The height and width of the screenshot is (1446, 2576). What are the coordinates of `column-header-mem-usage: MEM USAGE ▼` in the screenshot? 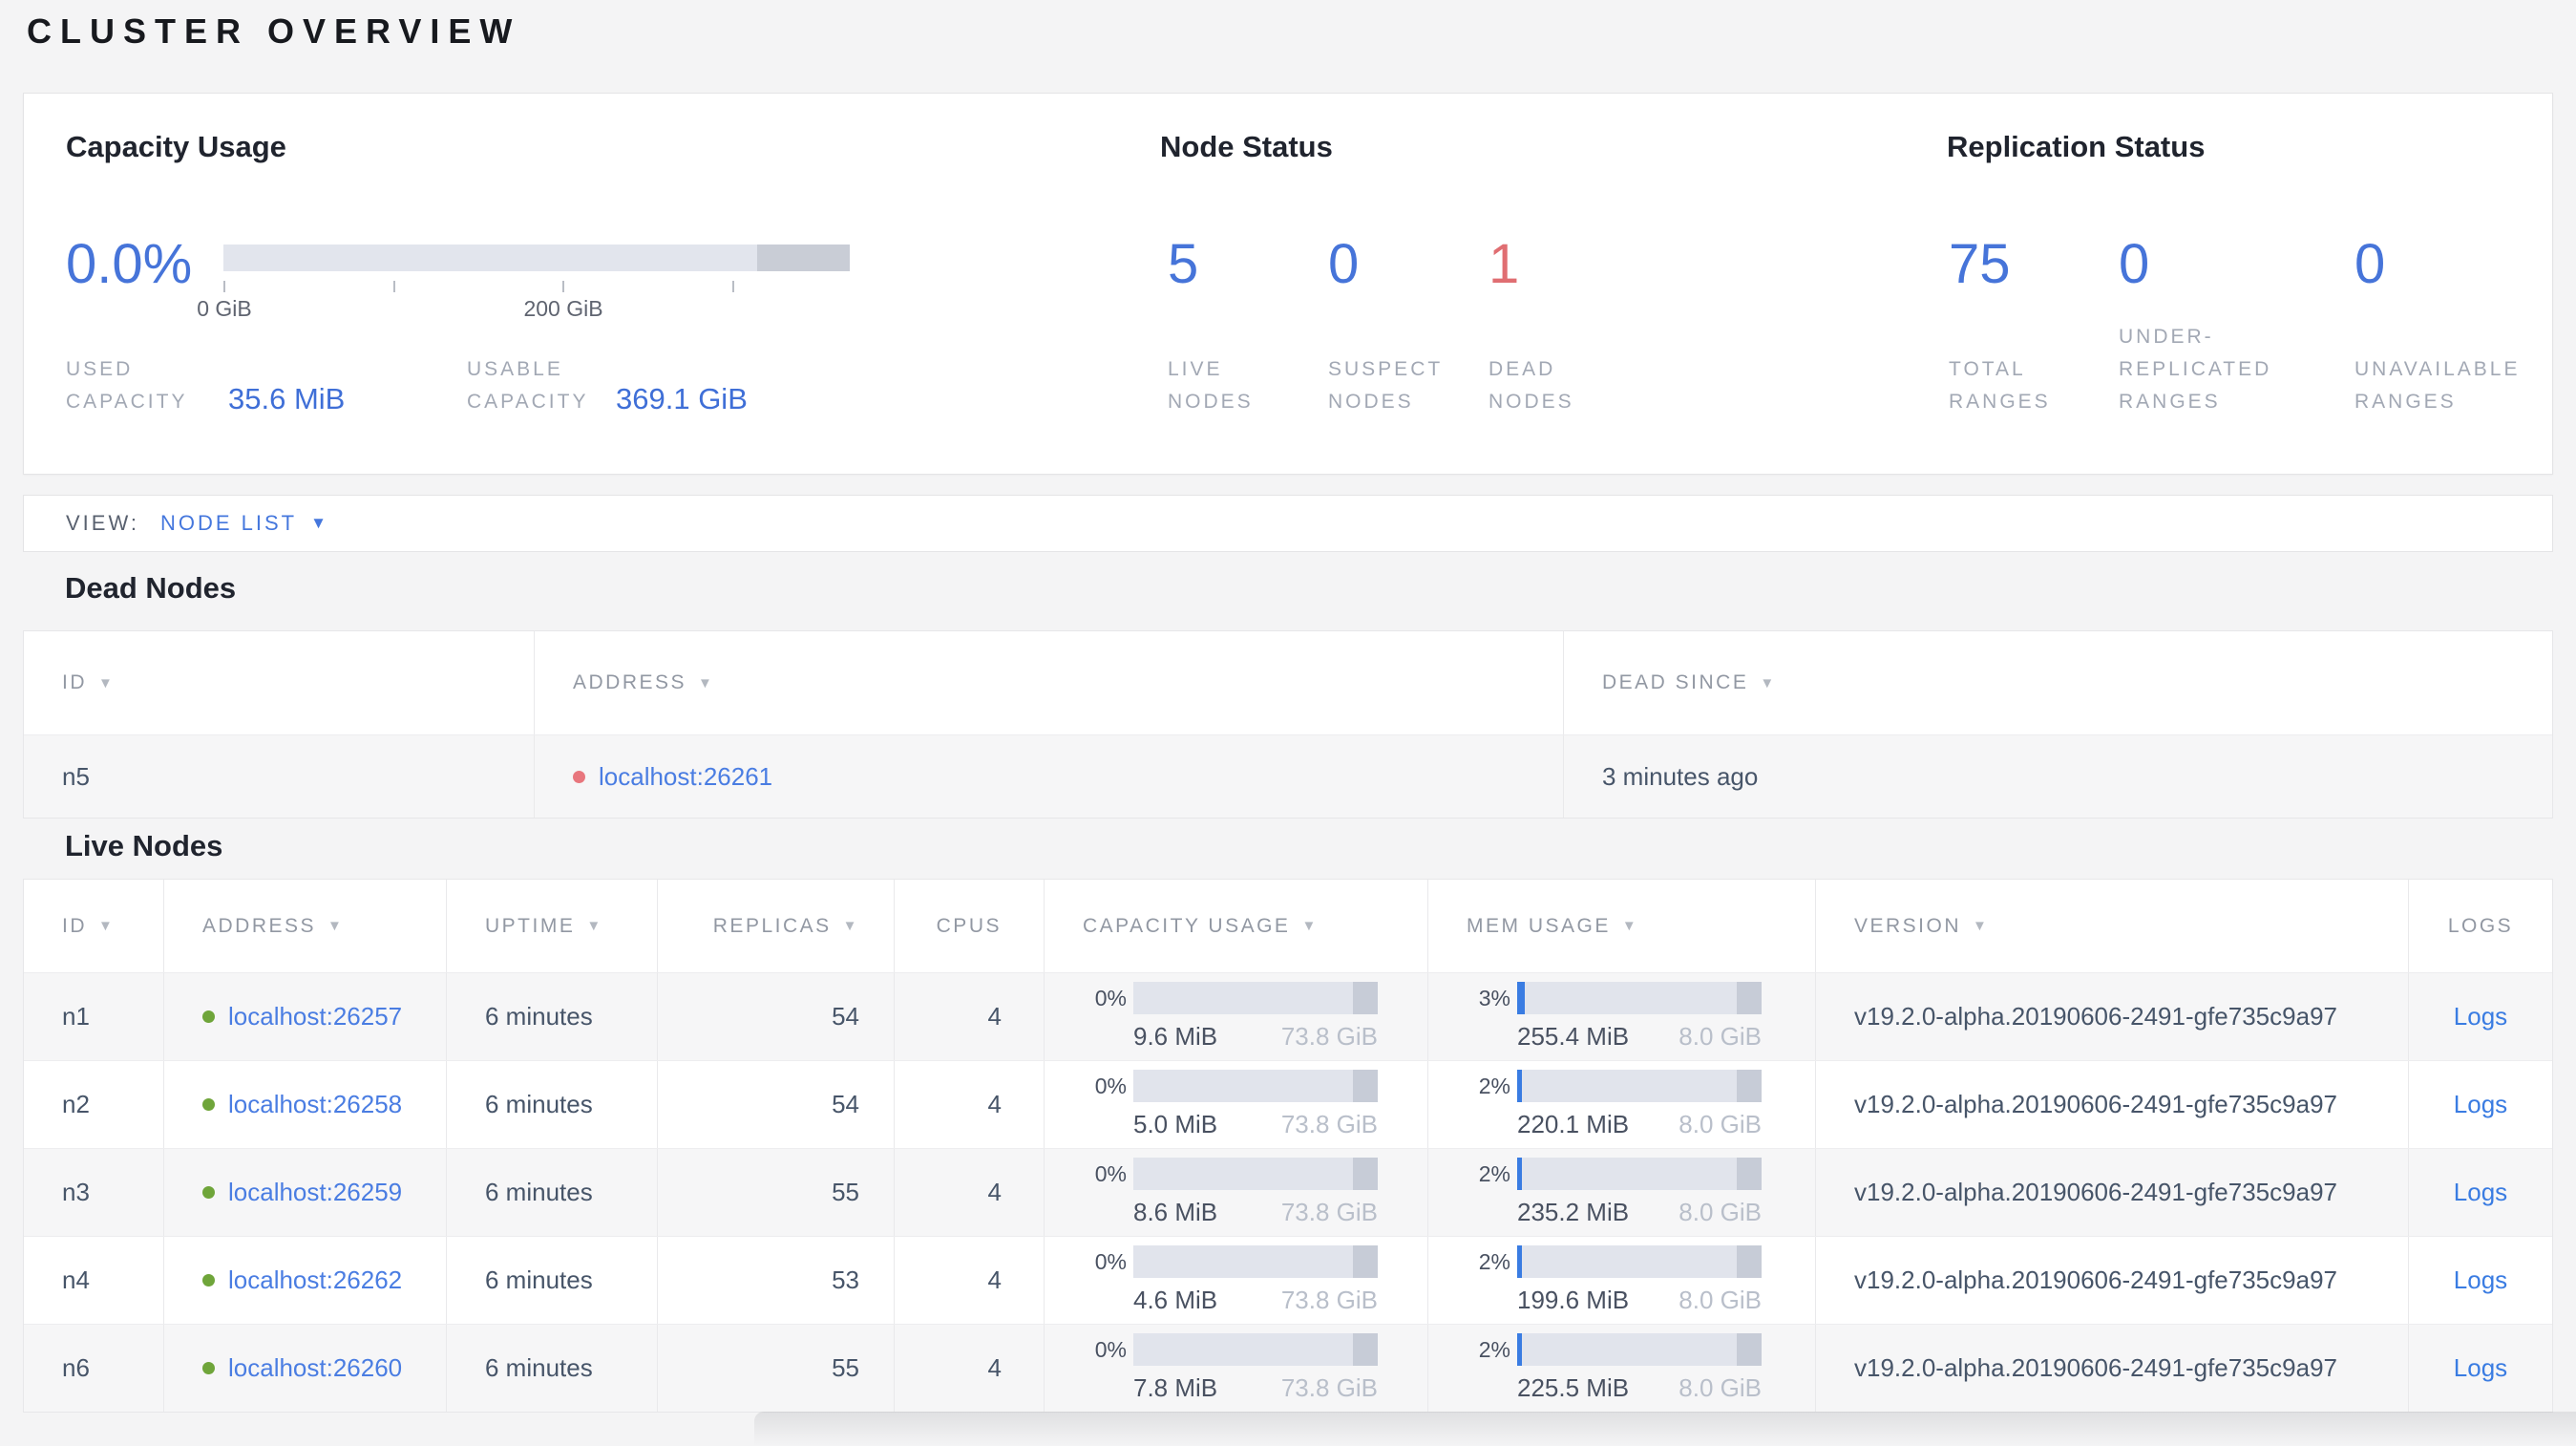 It's located at (1622, 926).